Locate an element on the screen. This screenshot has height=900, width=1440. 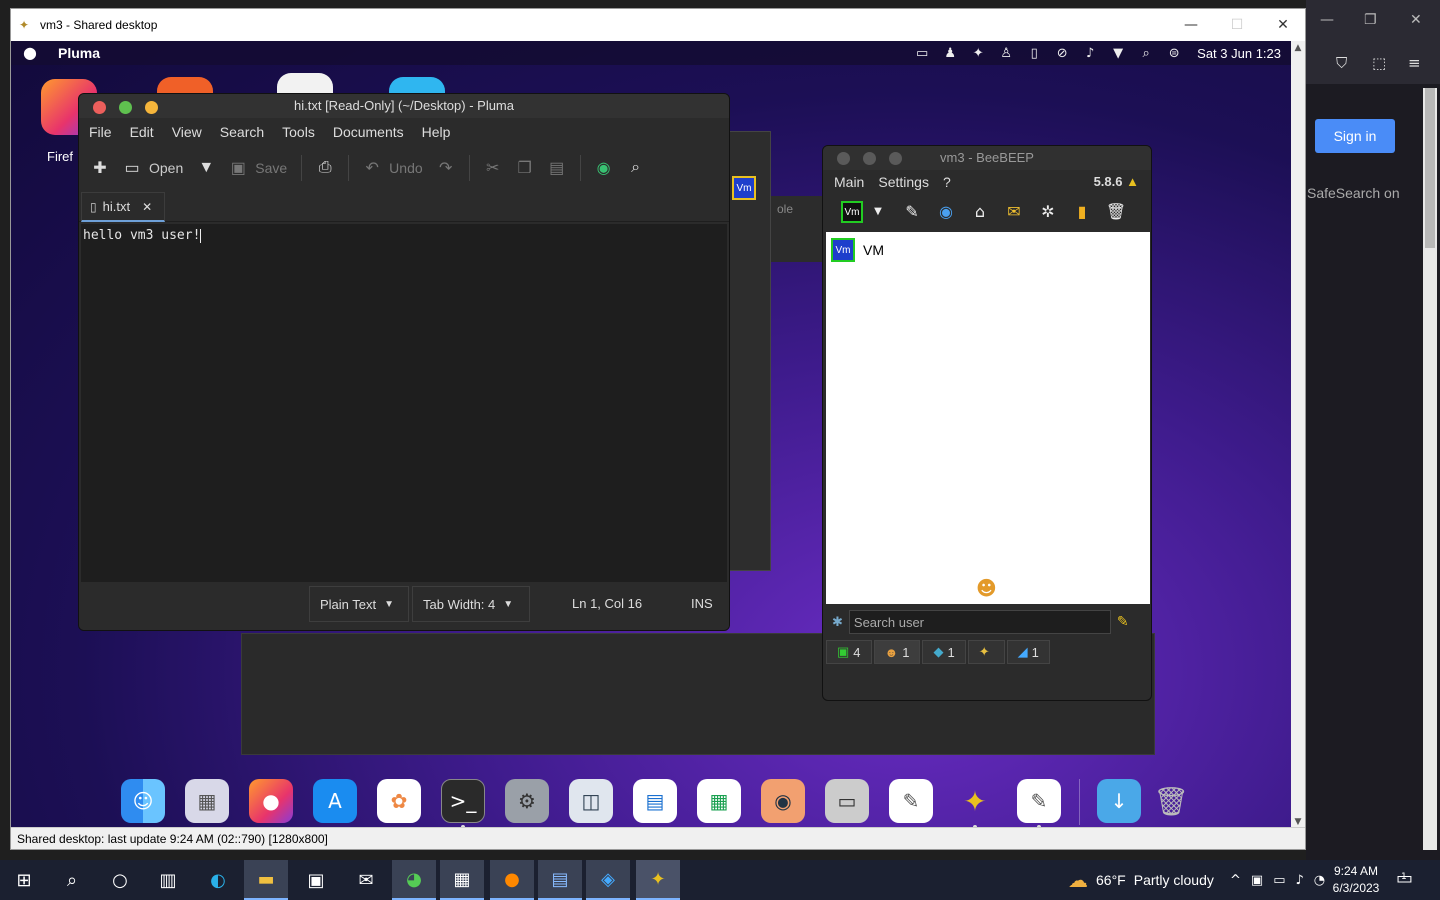
user-list: Vm VM ☻ is located at coordinates (988, 418).